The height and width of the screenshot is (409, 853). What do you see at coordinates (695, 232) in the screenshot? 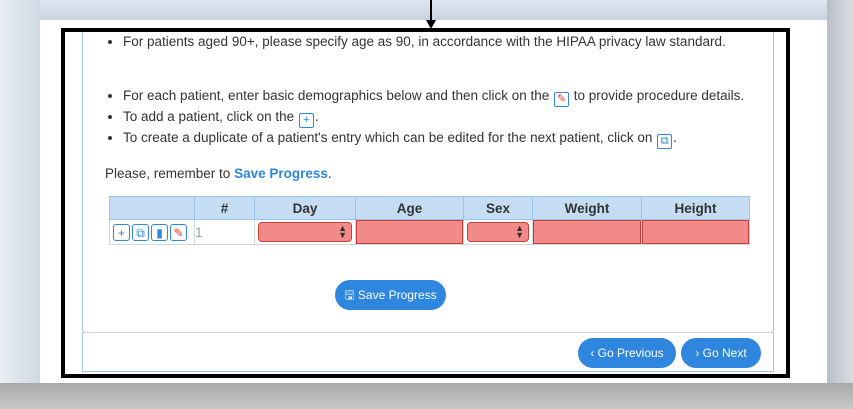
I see `height-input` at bounding box center [695, 232].